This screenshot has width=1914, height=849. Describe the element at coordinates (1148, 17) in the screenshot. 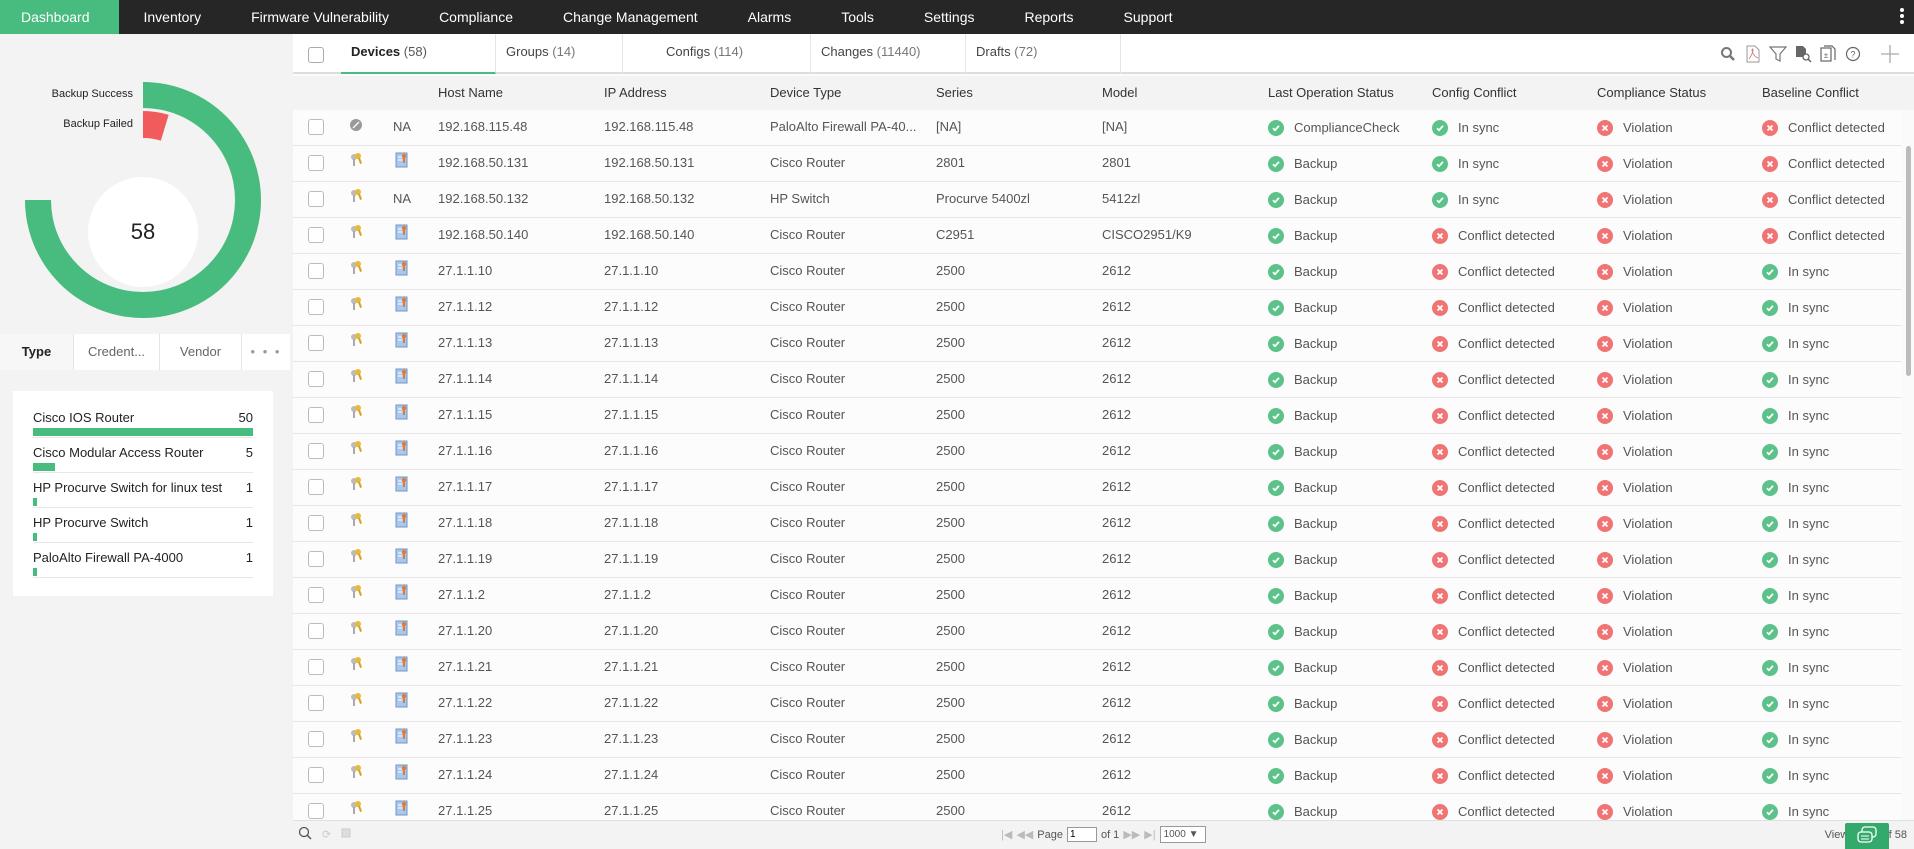

I see `nav-support: Support` at that location.